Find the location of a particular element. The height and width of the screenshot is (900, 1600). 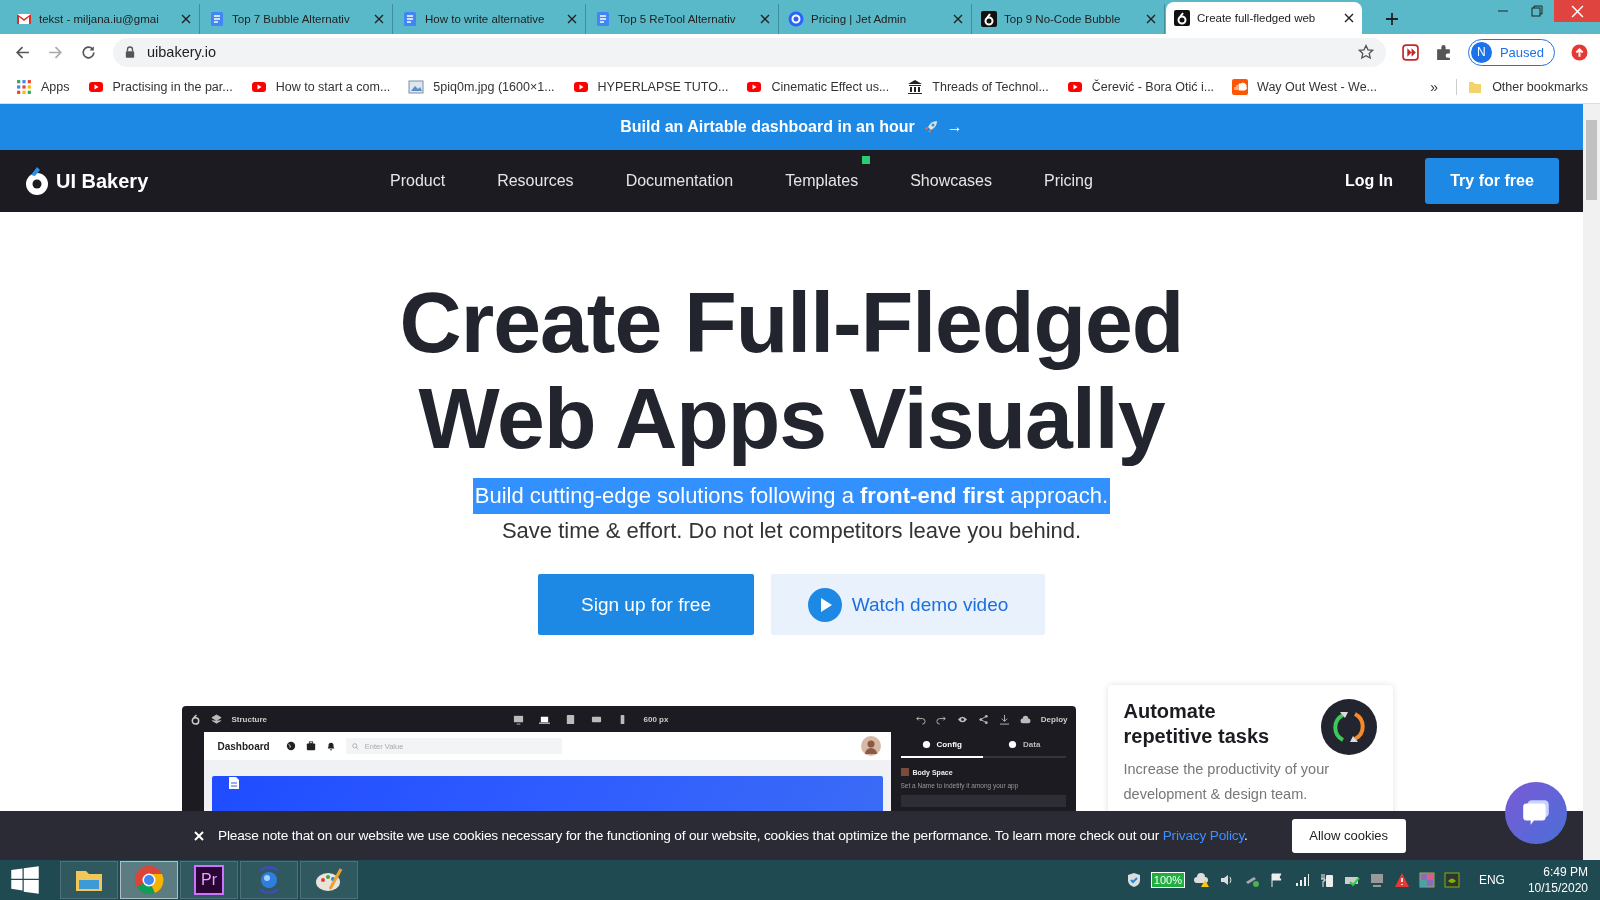

hero-subtitle: Build cutting-edge solutions following a front-end first approach. is located at coordinates (791, 496).